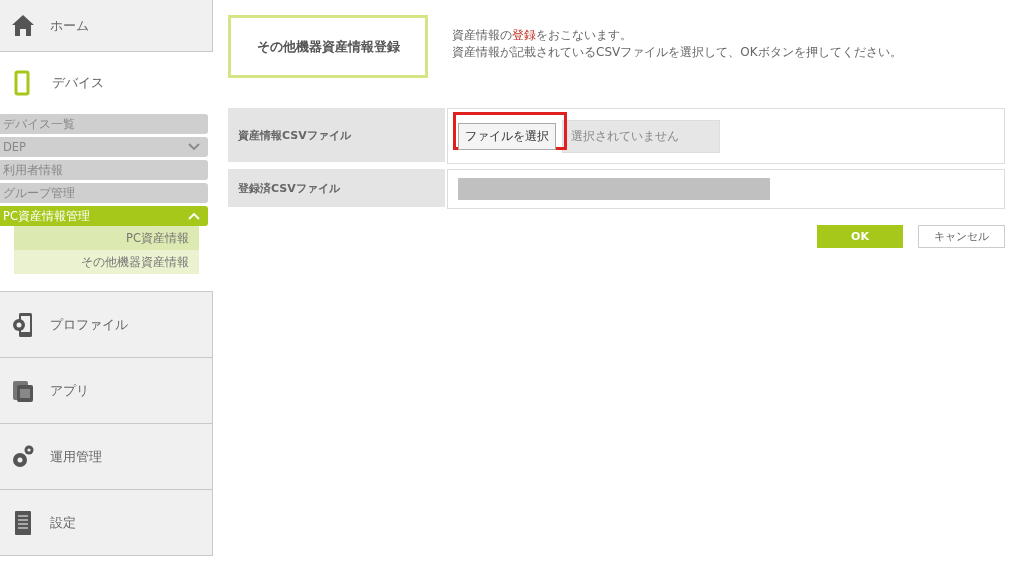 The width and height of the screenshot is (1024, 580). I want to click on nav-item: アプリ, so click(106, 390).